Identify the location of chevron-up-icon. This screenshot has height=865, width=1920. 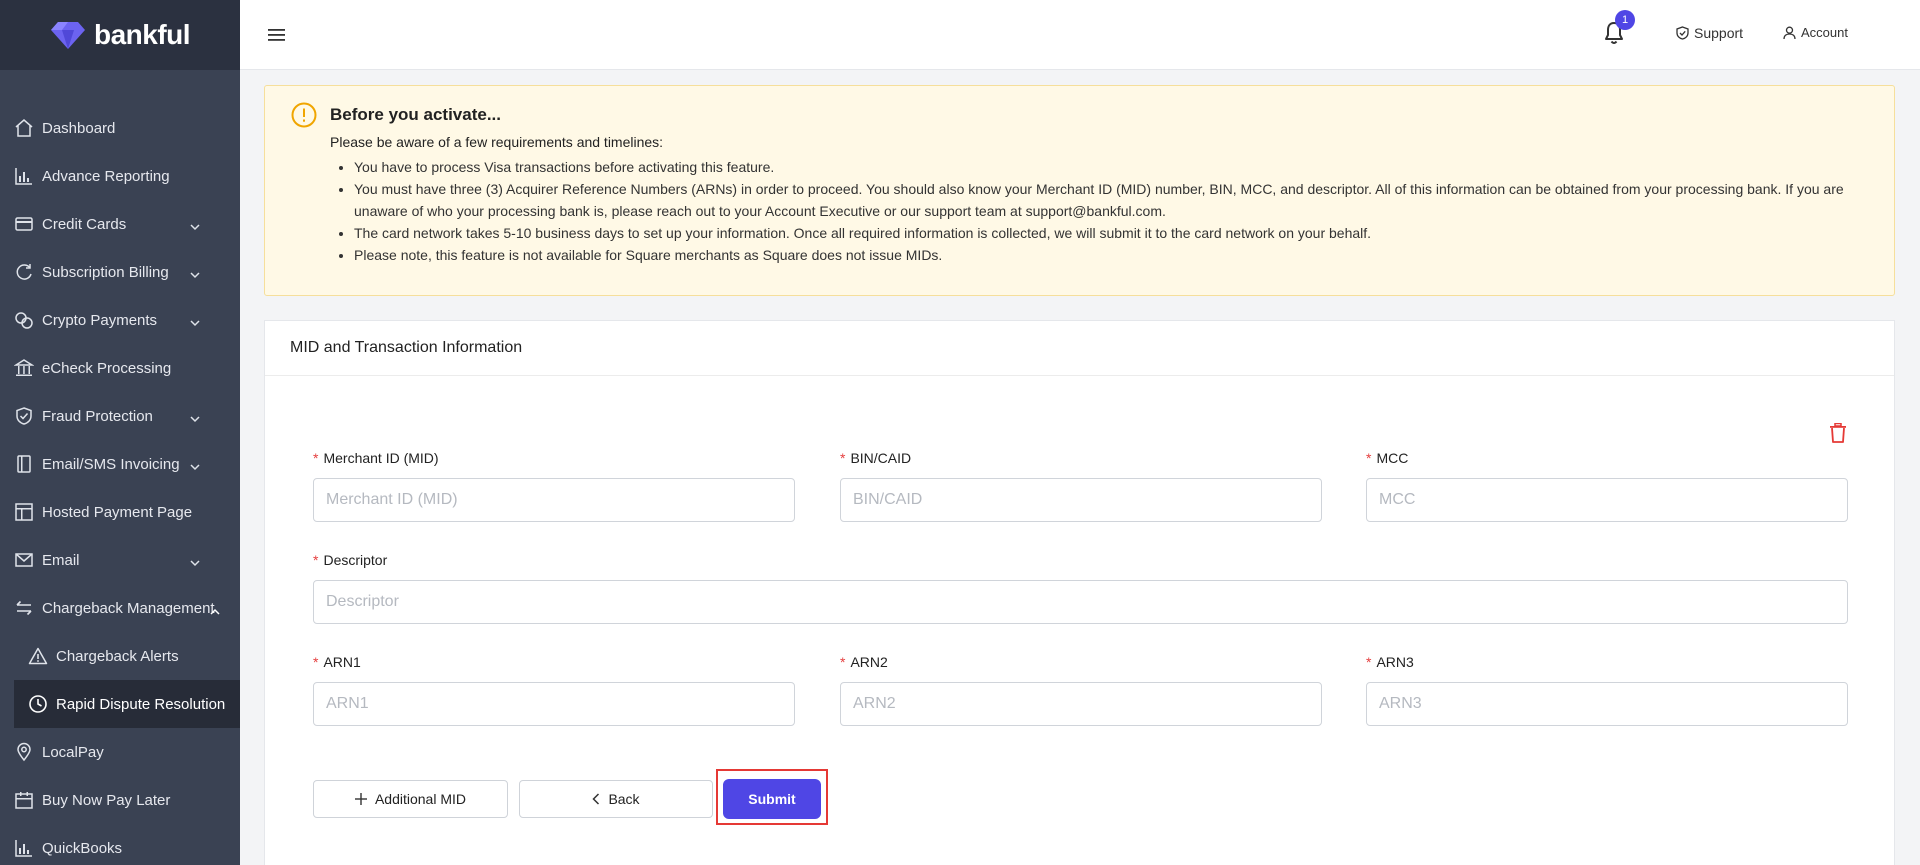
(215, 610).